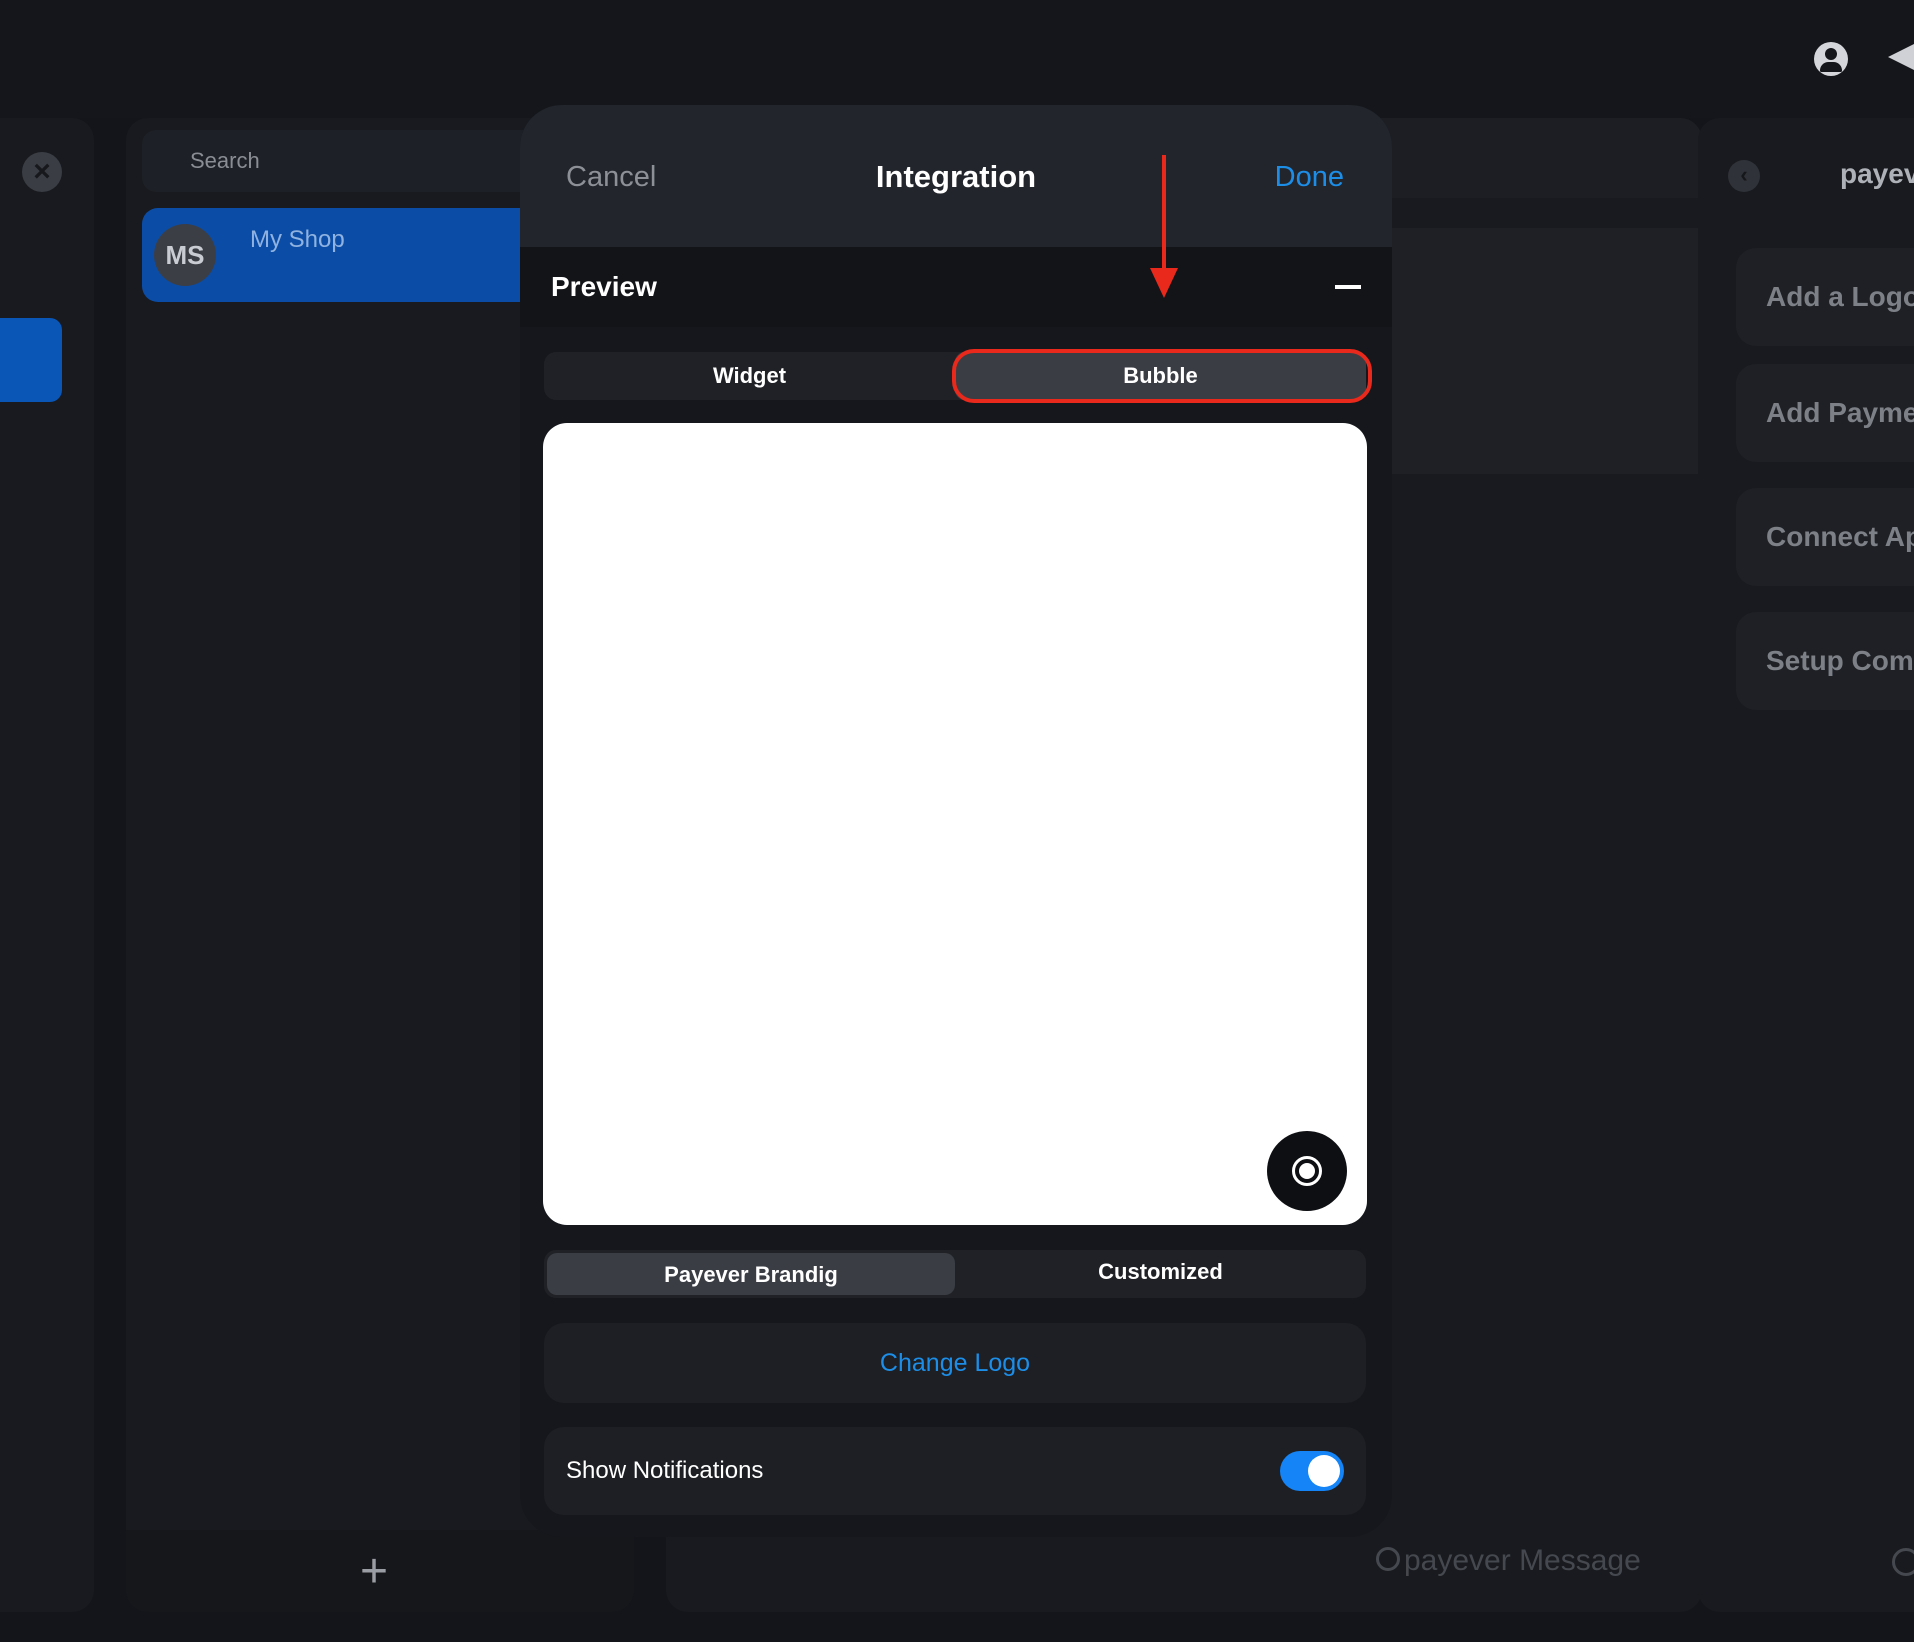 The width and height of the screenshot is (1914, 1642). What do you see at coordinates (47, 865) in the screenshot?
I see `left-rail: ×` at bounding box center [47, 865].